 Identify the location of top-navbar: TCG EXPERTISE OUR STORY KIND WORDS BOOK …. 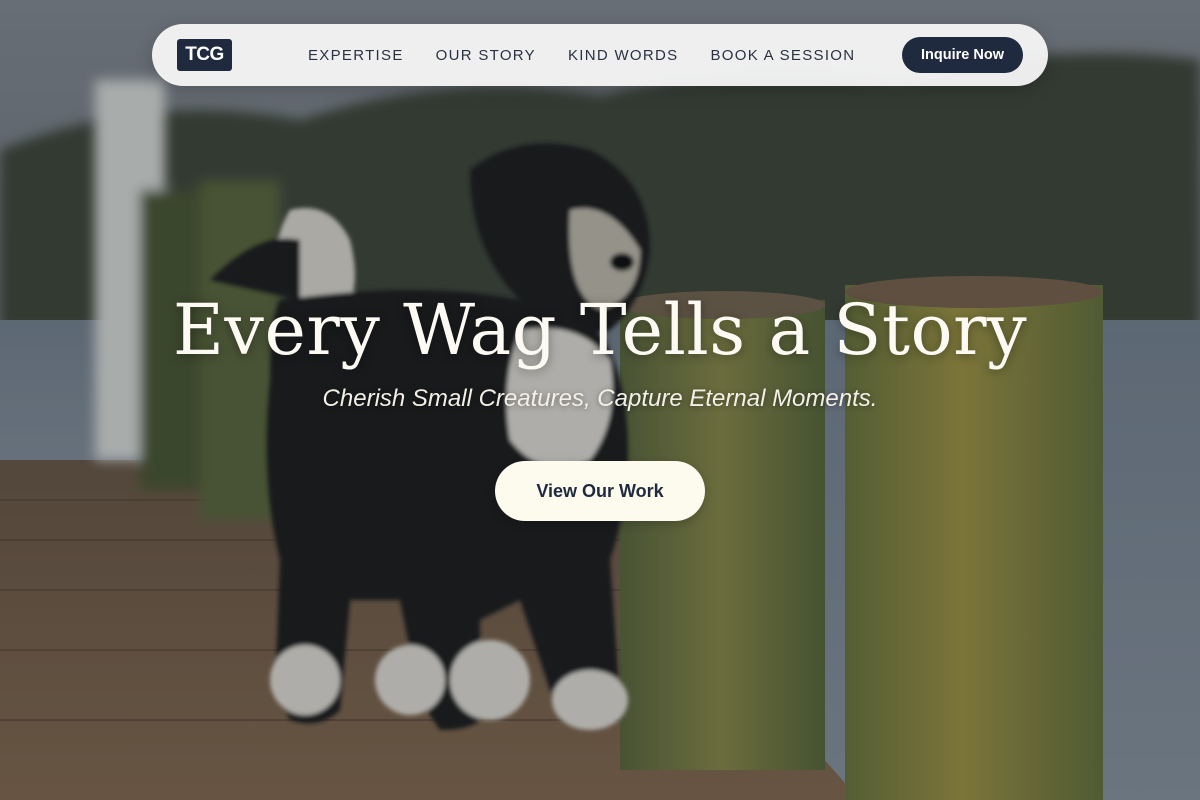
(600, 55).